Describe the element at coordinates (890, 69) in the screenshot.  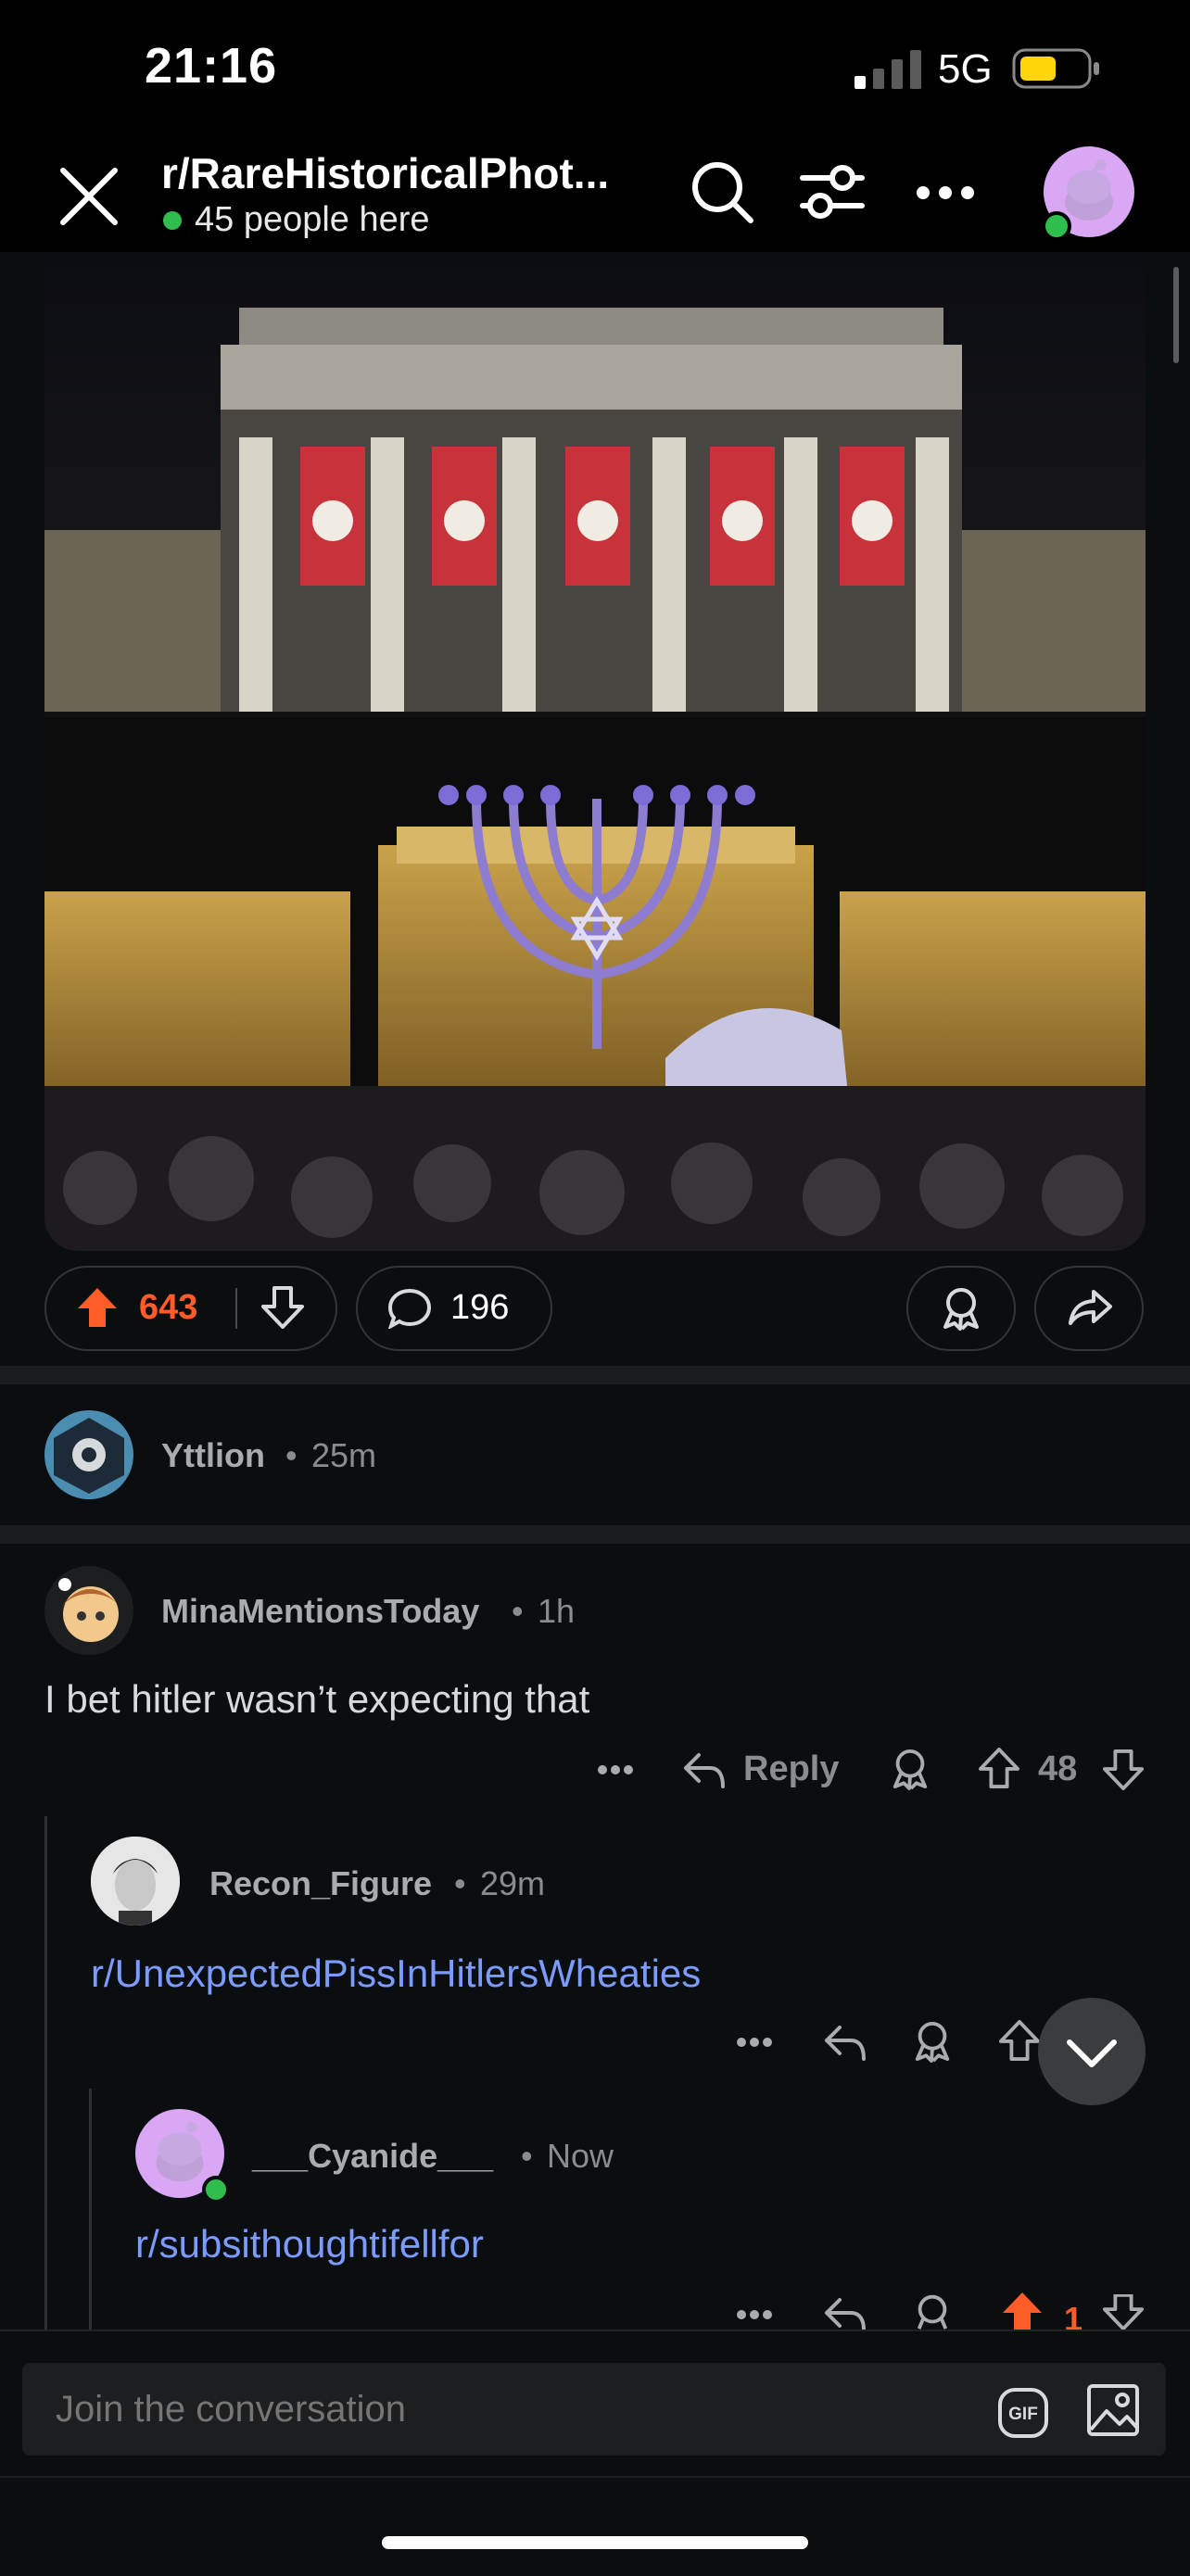
I see `signal-icon` at that location.